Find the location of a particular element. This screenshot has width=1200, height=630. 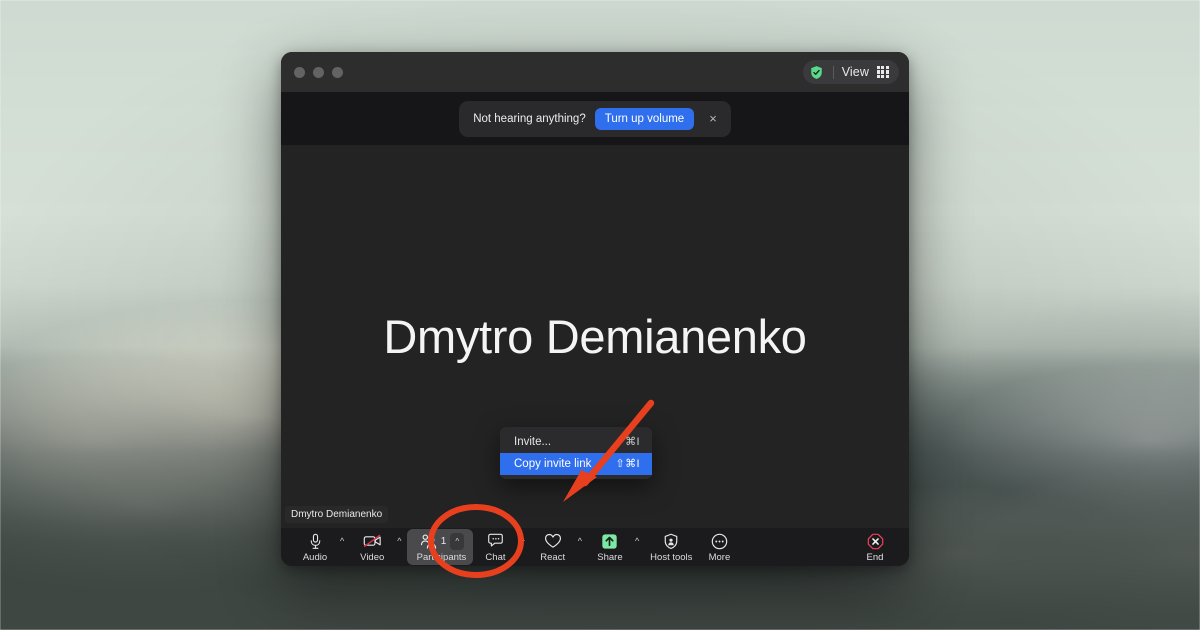

more-label: More is located at coordinates (719, 557).